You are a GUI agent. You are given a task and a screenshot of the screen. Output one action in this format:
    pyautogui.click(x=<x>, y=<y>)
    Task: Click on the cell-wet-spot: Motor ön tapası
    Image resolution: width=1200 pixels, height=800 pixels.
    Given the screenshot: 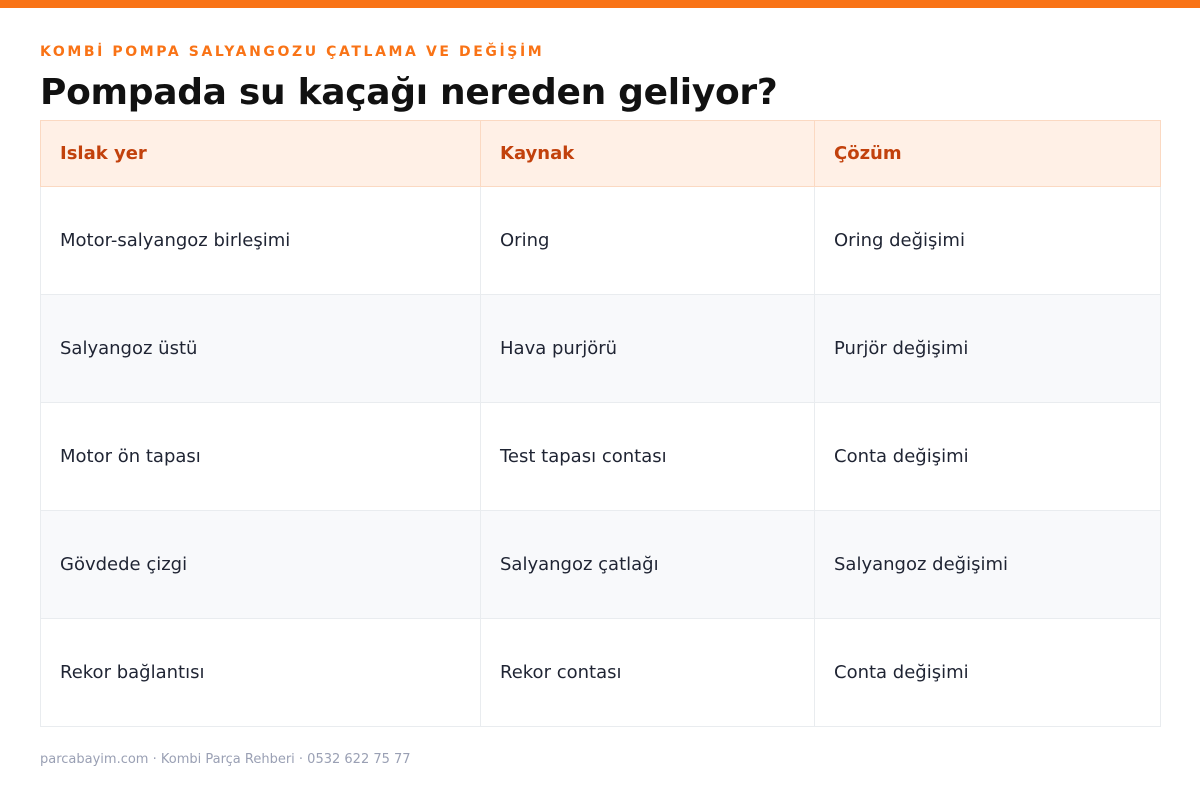 What is the action you would take?
    pyautogui.click(x=260, y=456)
    